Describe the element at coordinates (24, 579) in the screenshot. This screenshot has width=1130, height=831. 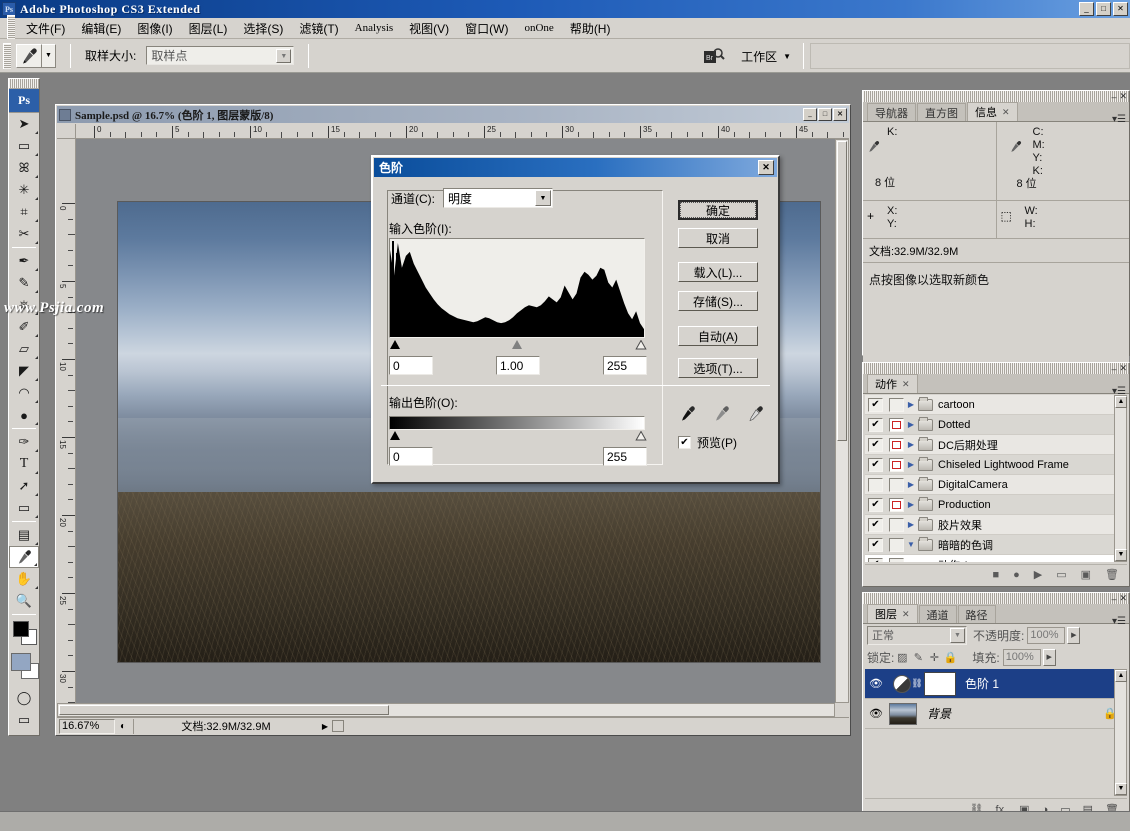
I see `hand-tool: ✋` at that location.